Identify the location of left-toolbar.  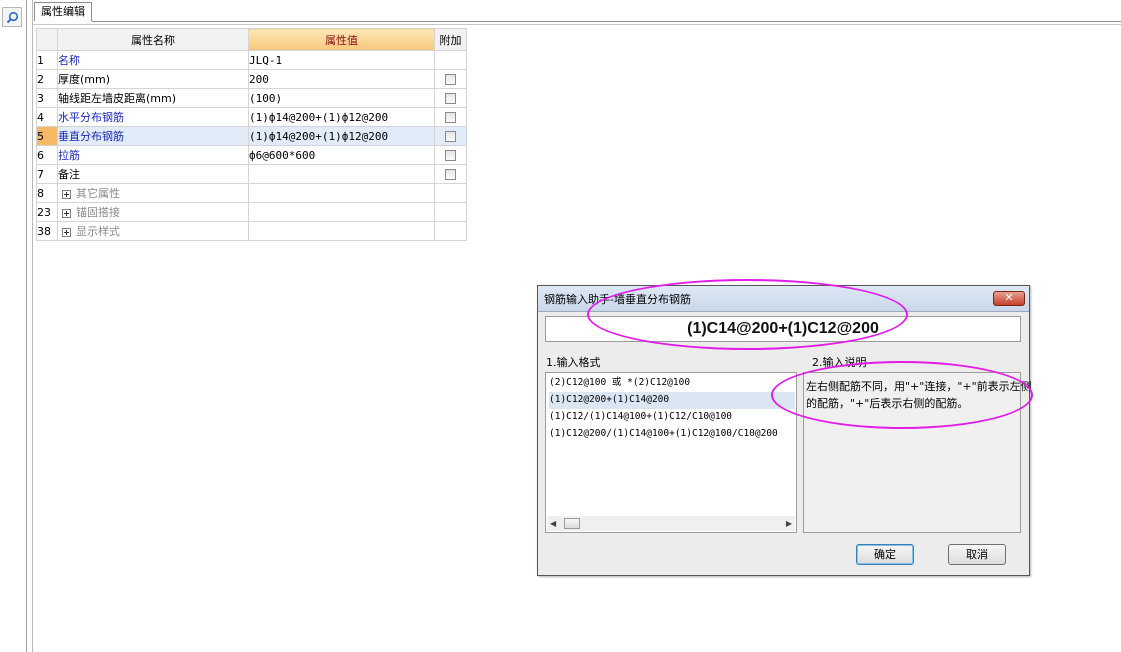
(13, 326).